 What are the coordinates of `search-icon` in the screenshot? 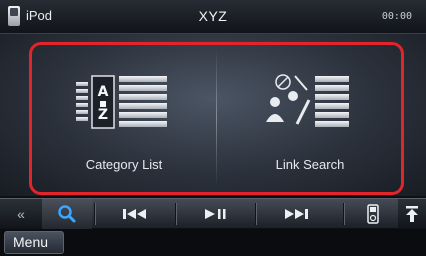 It's located at (67, 214).